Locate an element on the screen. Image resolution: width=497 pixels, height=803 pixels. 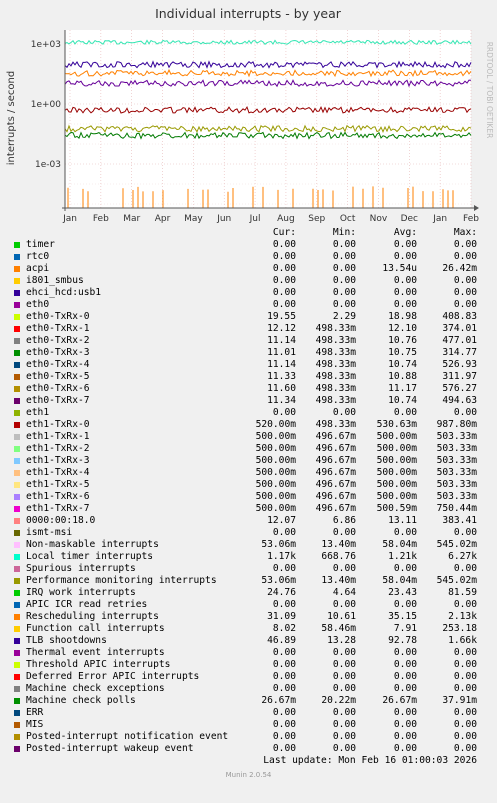
legend-name: eth0-TxRx-3 is located at coordinates (58, 352).